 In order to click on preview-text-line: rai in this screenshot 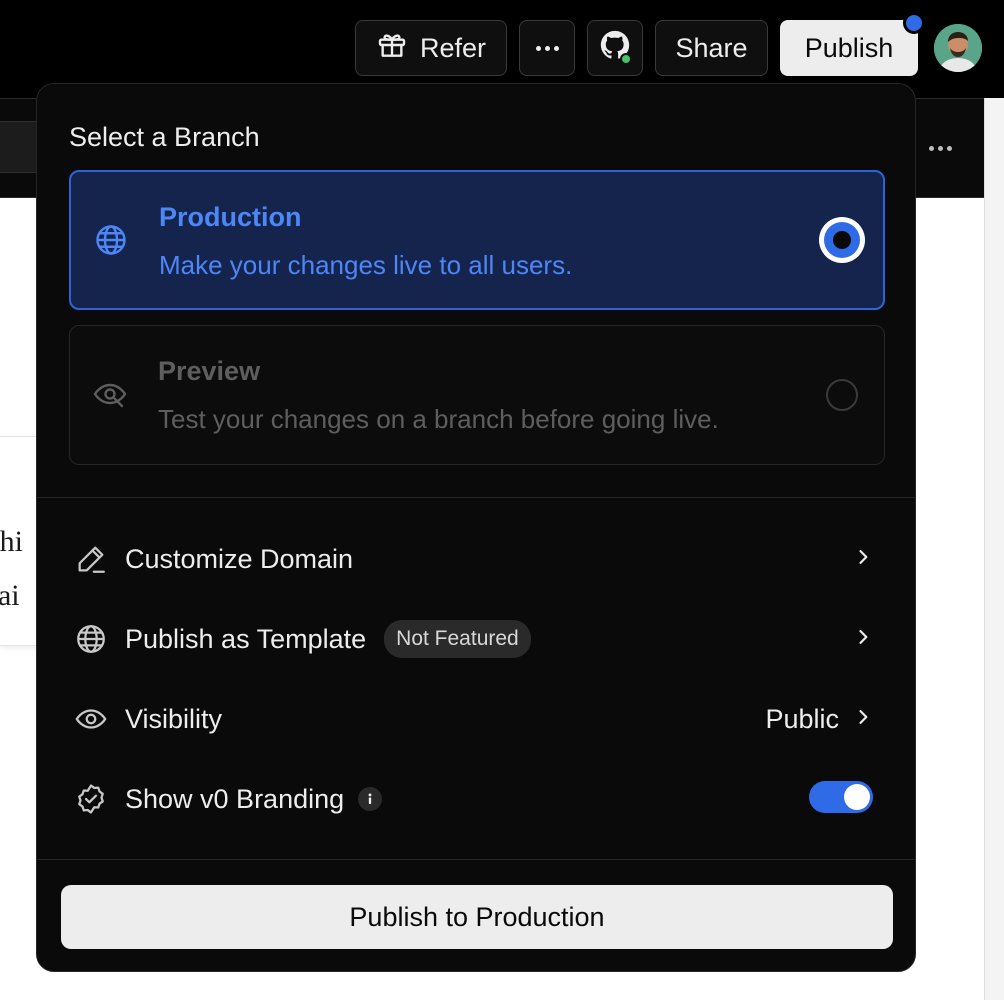, I will do `click(10, 595)`.